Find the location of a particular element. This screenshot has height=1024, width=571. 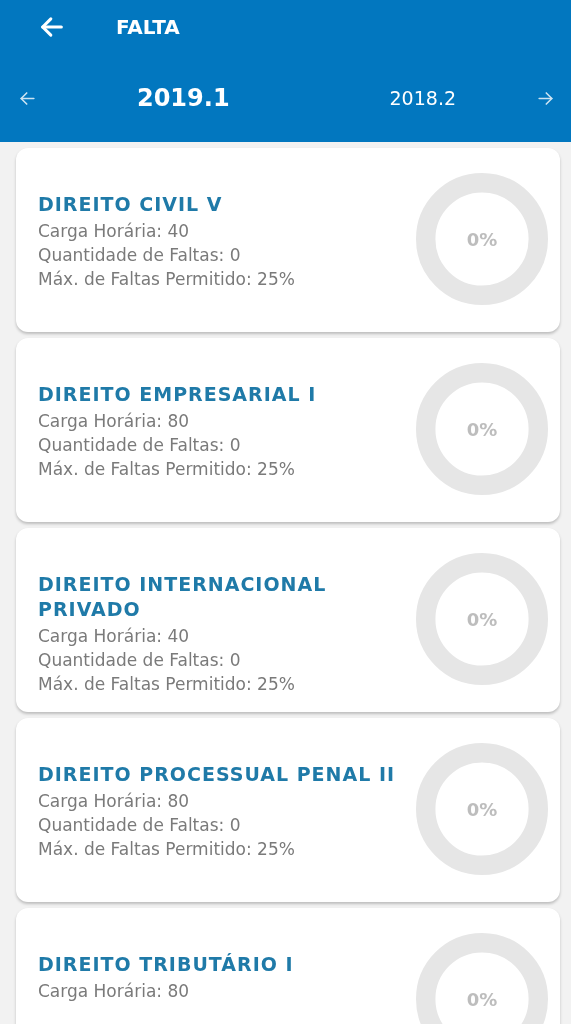

course-name: DIREITO TRIBUTÁRIO I is located at coordinates (166, 964).